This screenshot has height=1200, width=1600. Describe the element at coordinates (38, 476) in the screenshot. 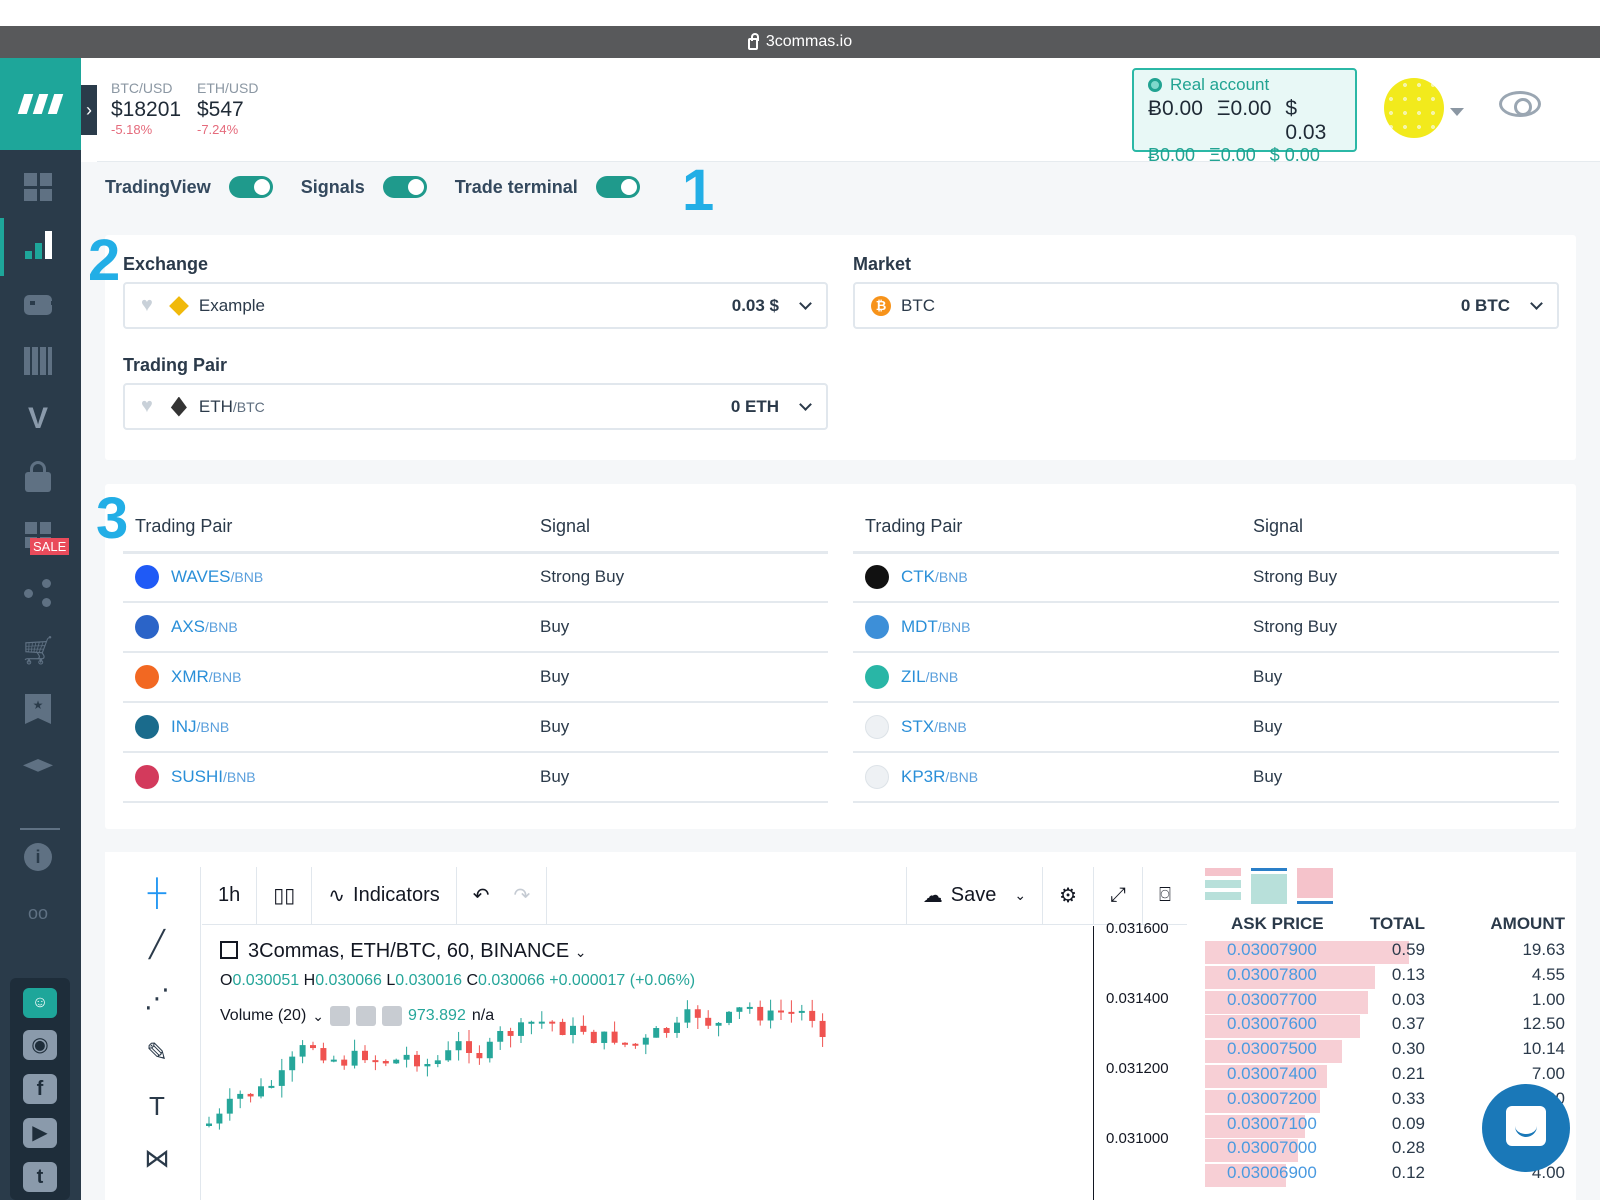

I see `lock-menu-icon` at that location.